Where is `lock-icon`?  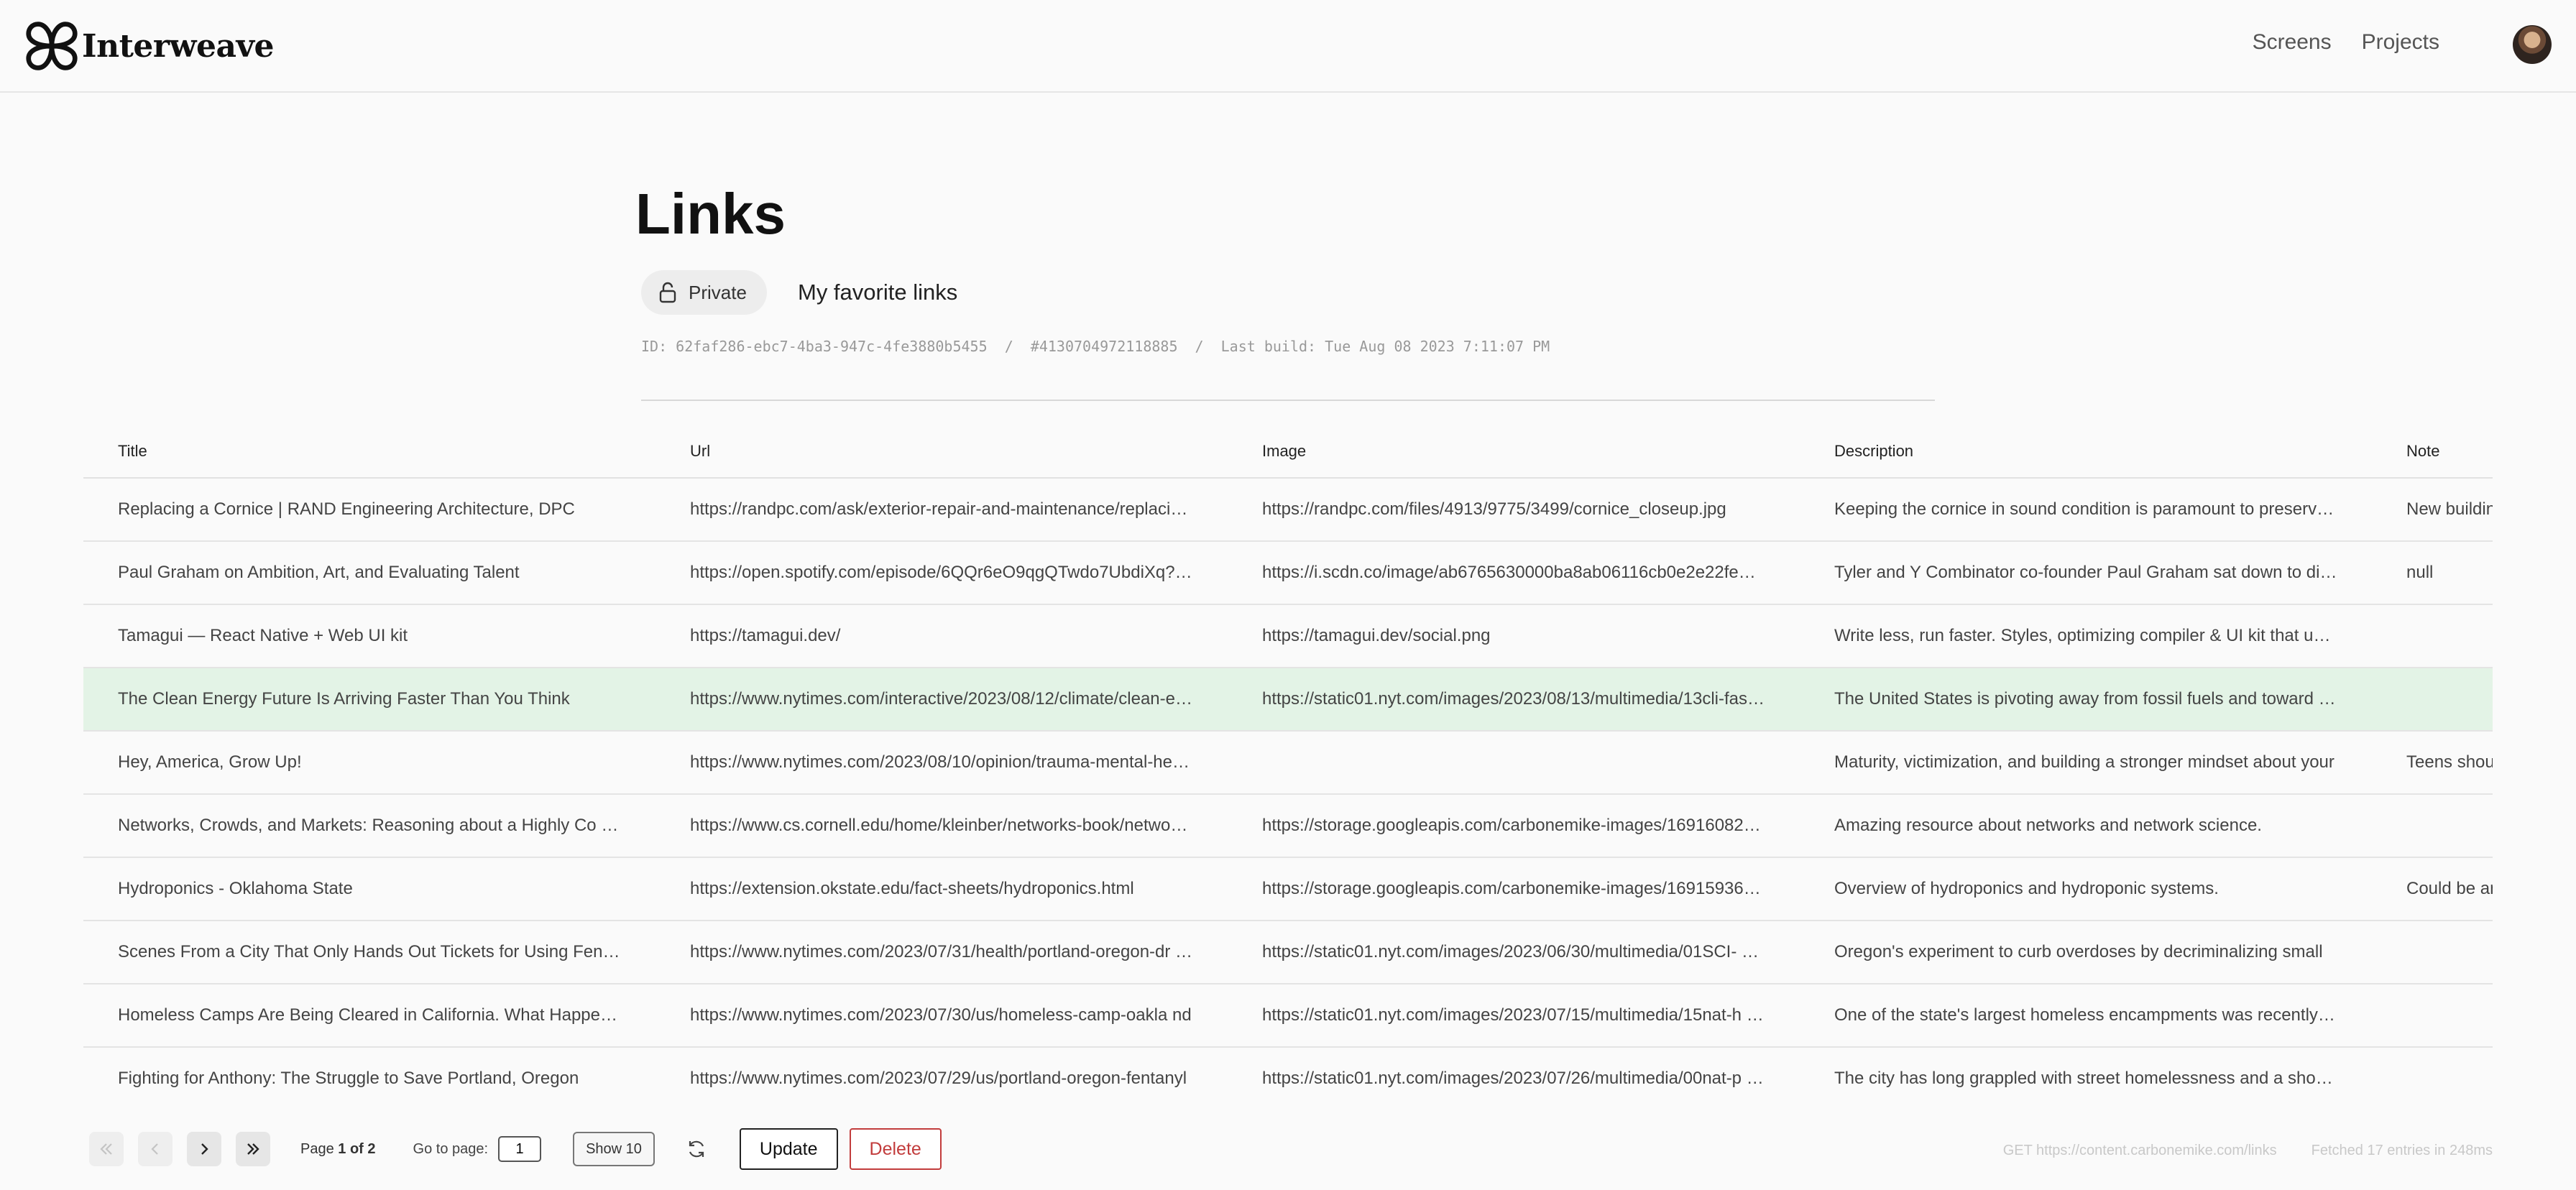 lock-icon is located at coordinates (667, 292).